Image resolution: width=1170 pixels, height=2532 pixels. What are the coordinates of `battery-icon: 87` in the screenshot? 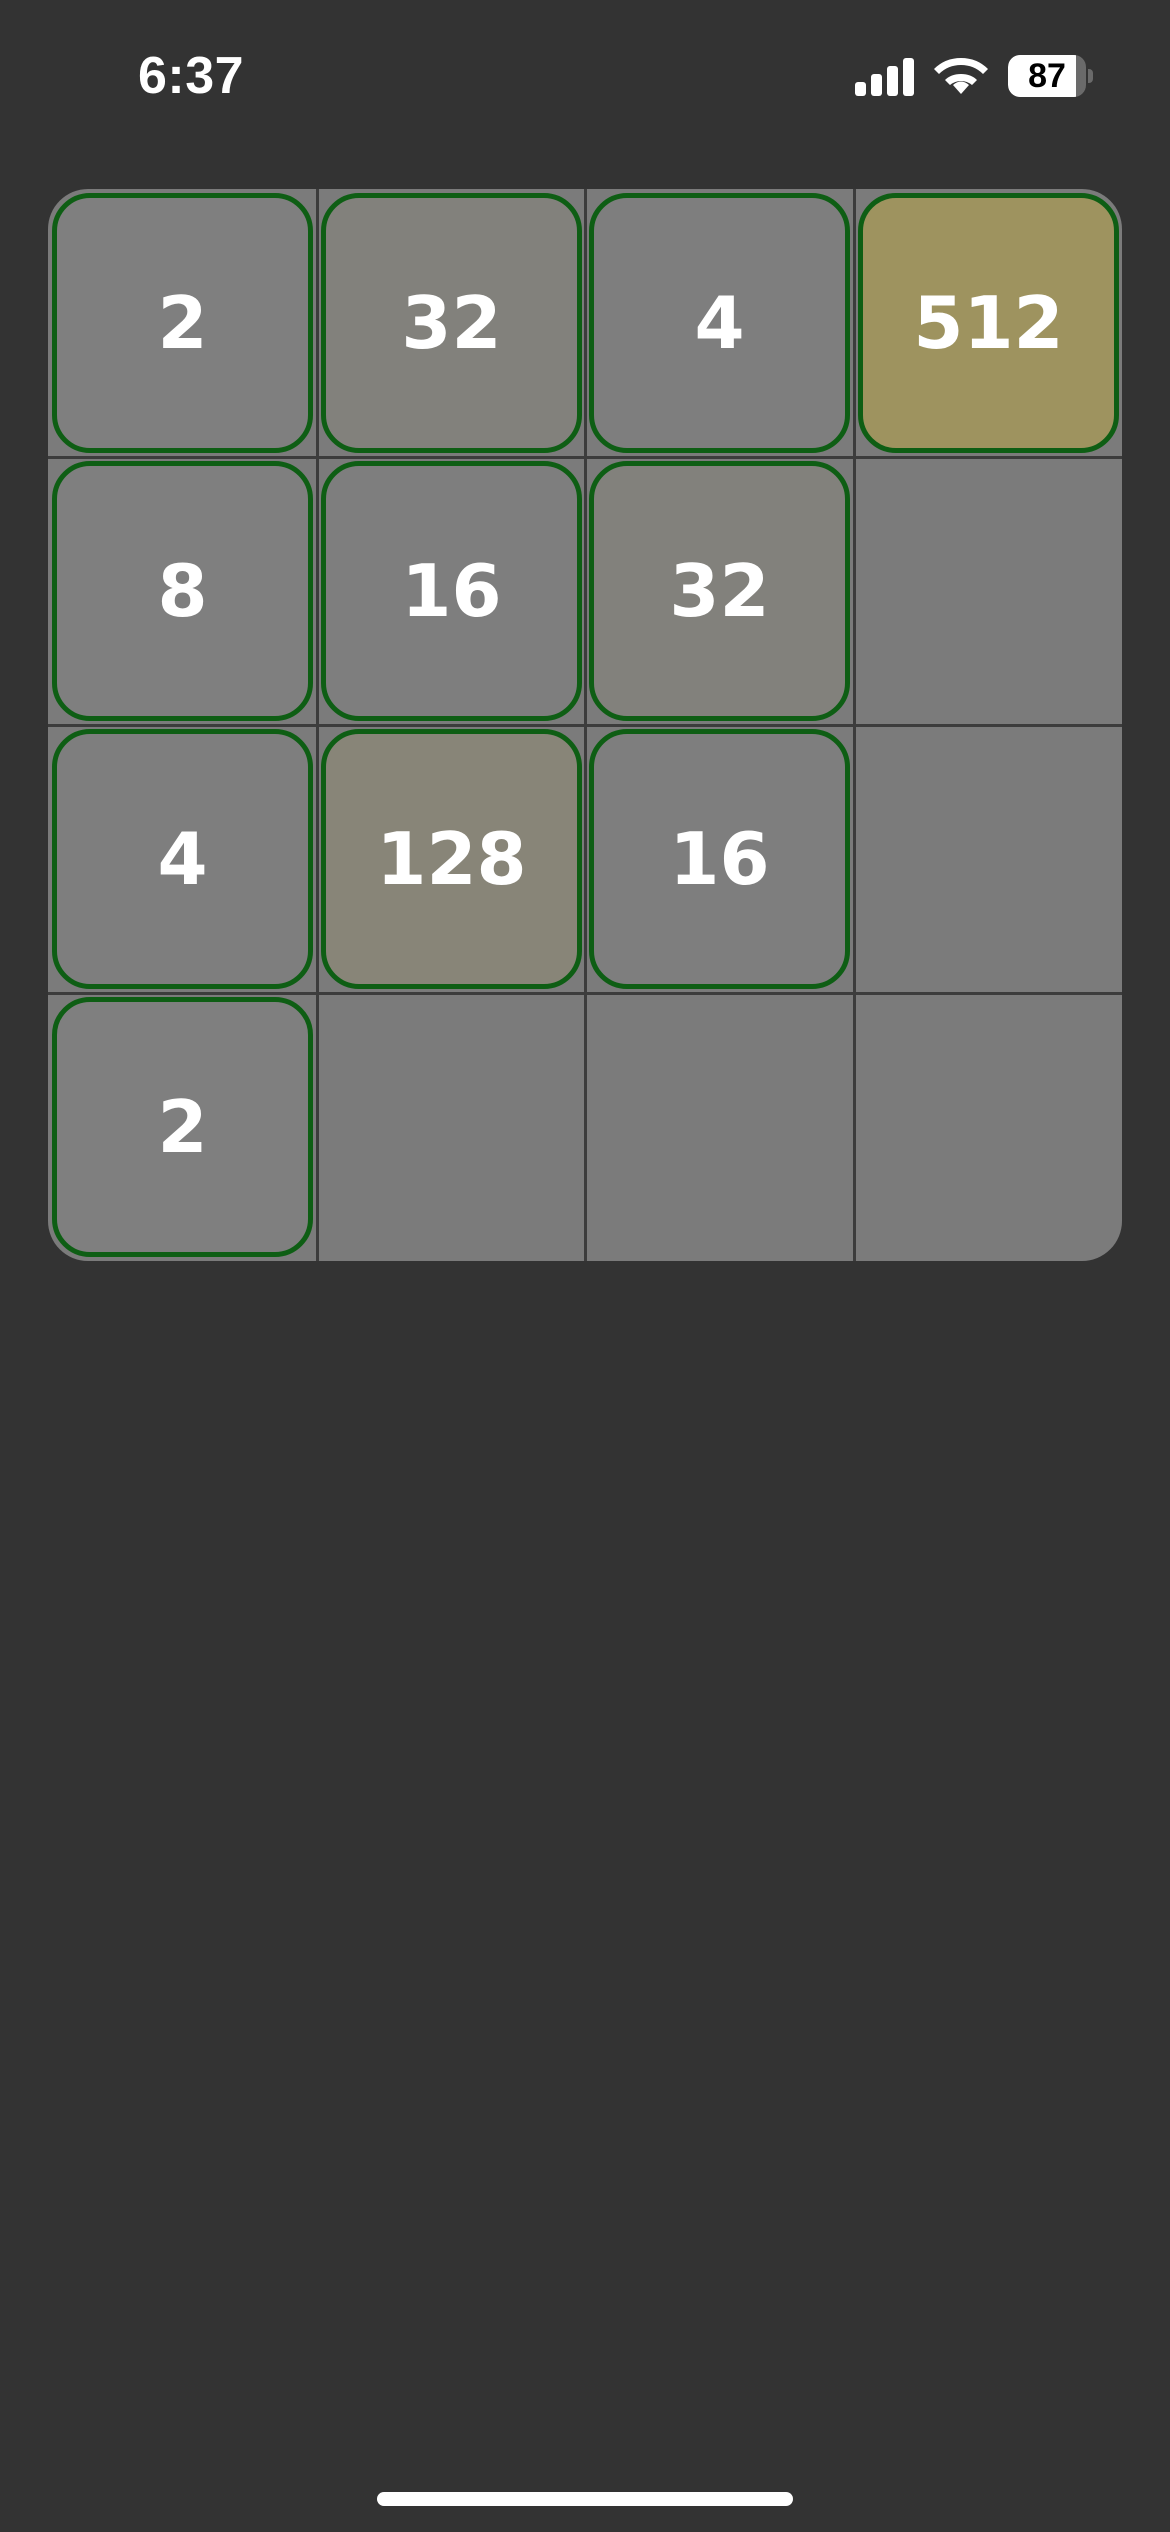 It's located at (1050, 76).